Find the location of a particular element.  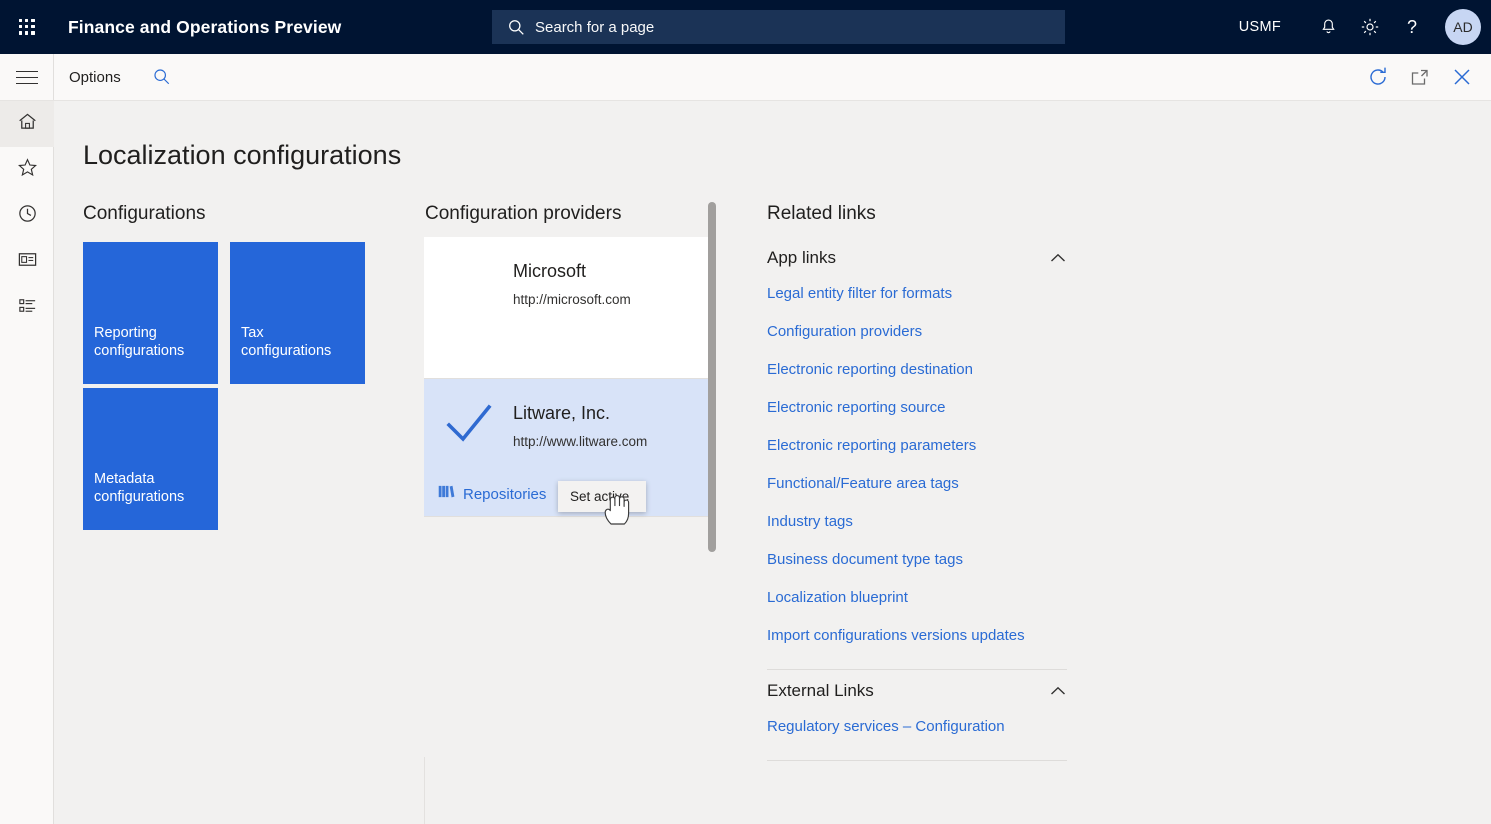

link-legal-entity-filter-for-formats: Legal entity filter for formats is located at coordinates (917, 294).